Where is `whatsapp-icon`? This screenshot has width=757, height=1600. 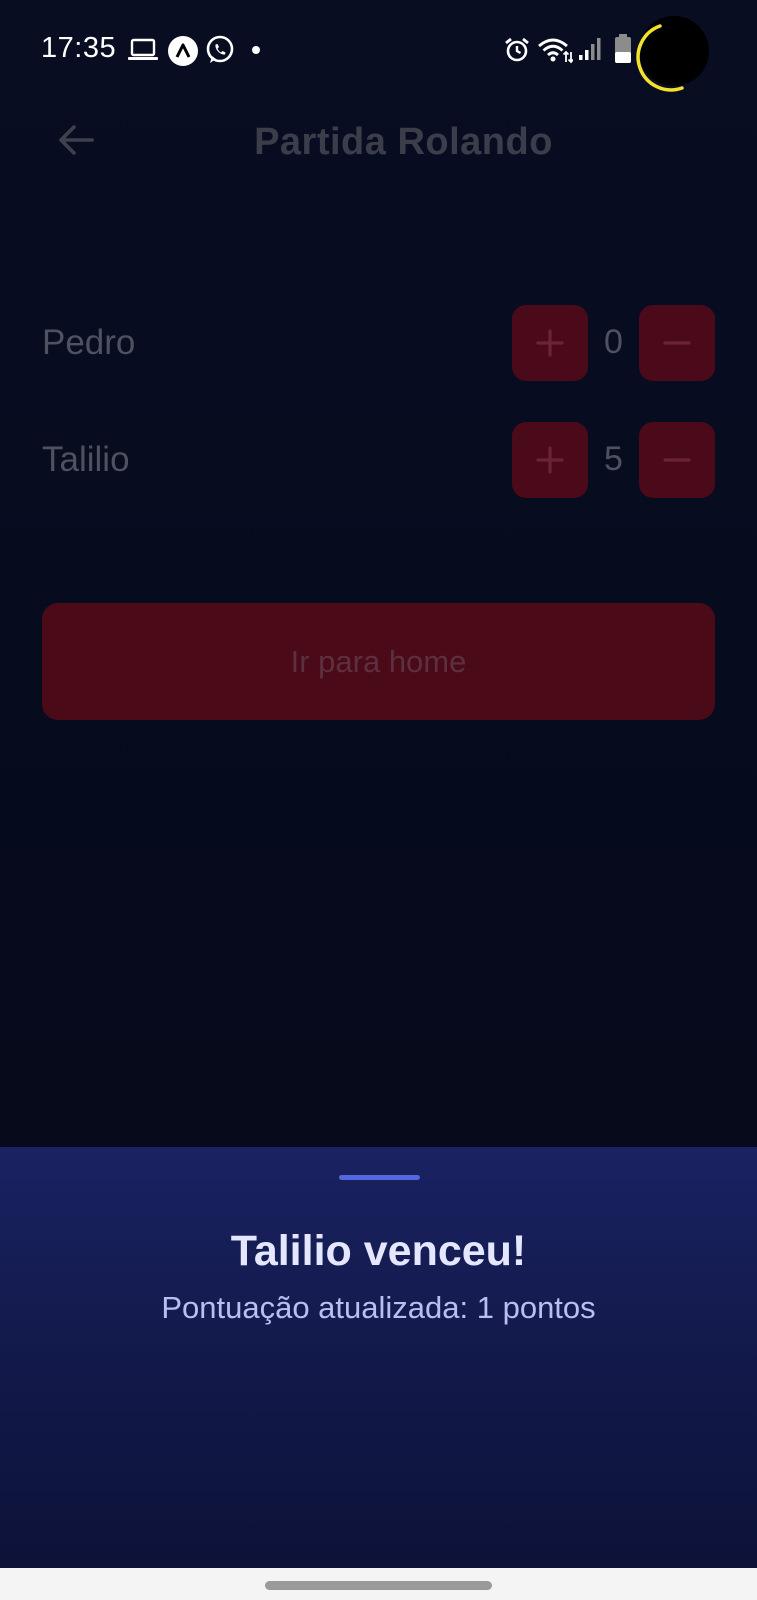 whatsapp-icon is located at coordinates (220, 49).